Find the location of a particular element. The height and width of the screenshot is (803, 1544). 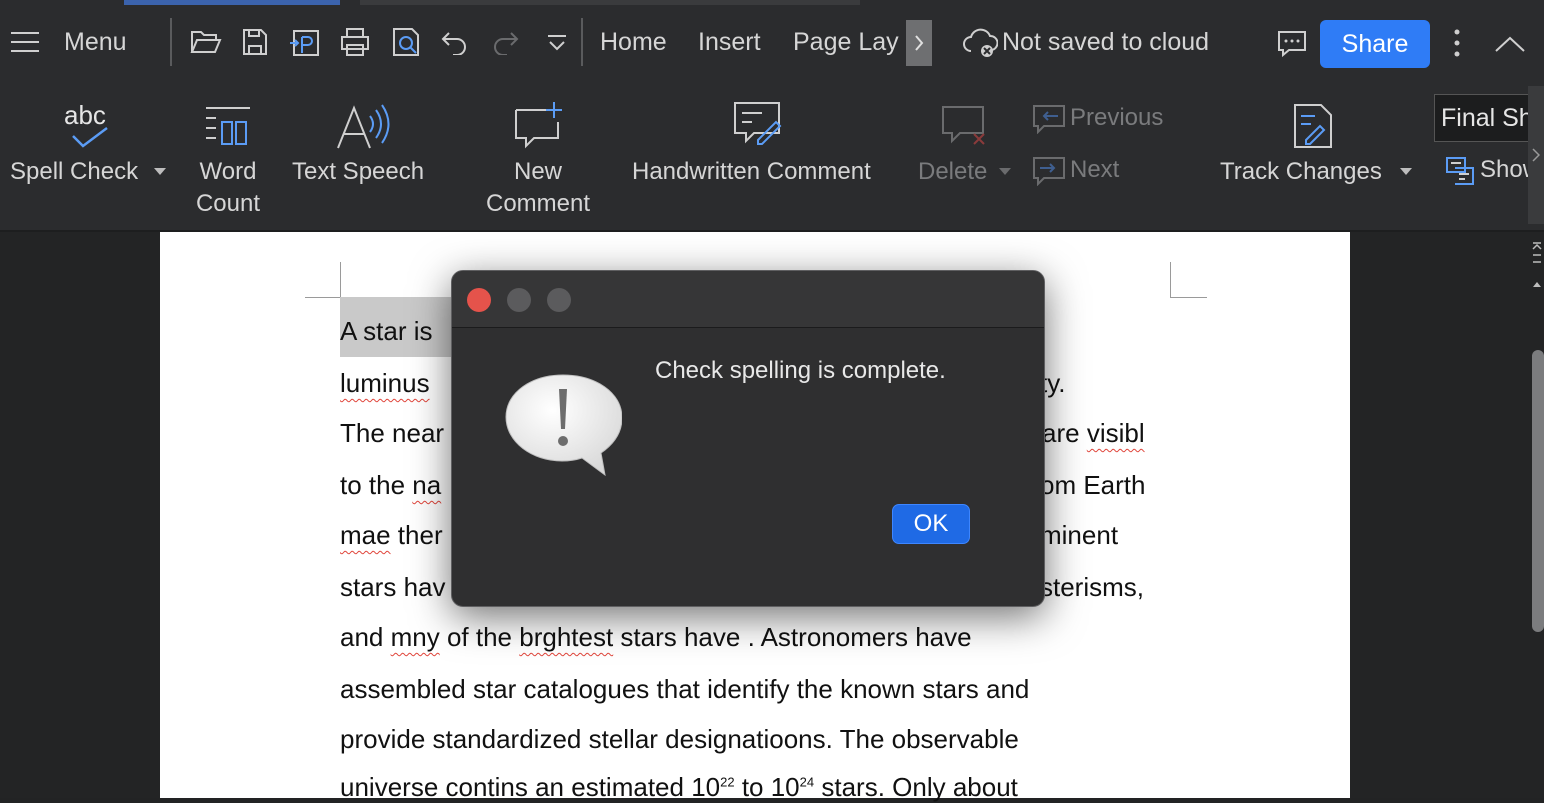

dialog-title-bar is located at coordinates (748, 299).